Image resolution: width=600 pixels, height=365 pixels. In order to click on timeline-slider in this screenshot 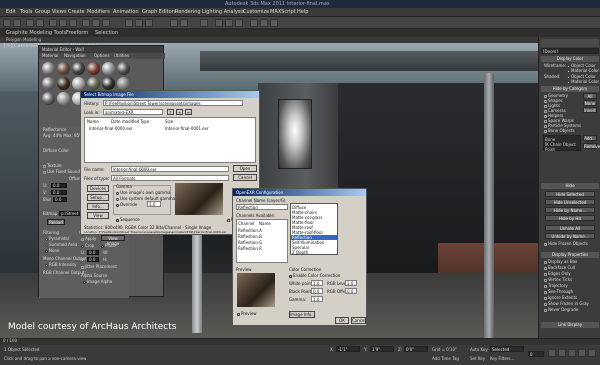, I will do `click(300, 341)`.